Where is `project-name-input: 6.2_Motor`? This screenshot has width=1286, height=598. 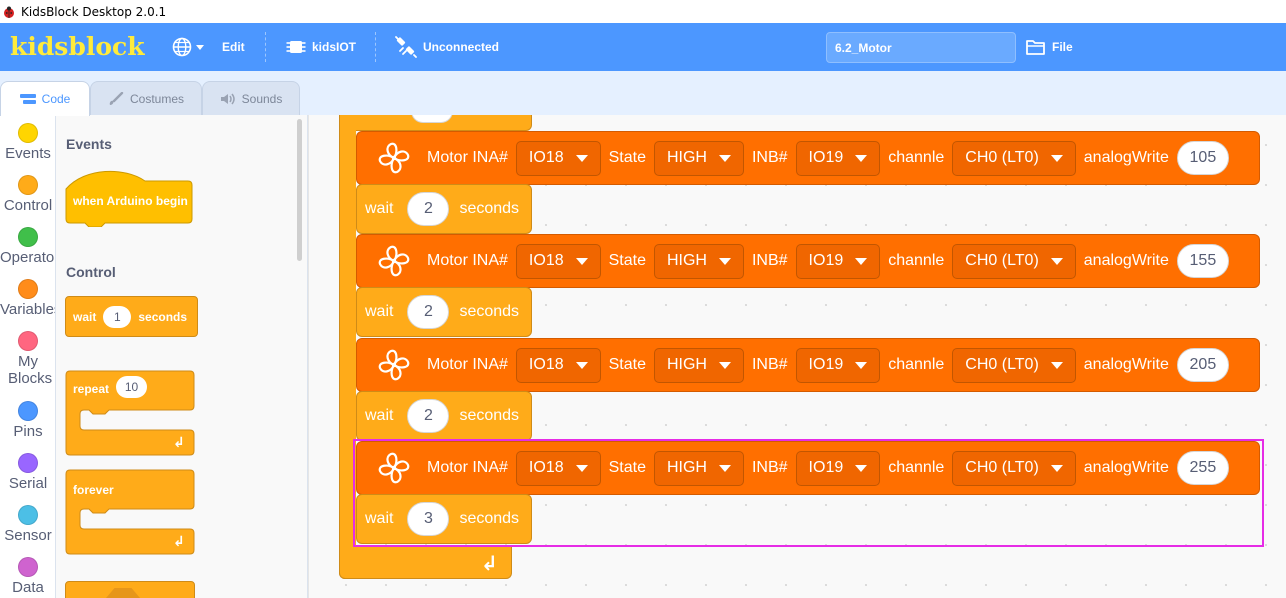 project-name-input: 6.2_Motor is located at coordinates (921, 47).